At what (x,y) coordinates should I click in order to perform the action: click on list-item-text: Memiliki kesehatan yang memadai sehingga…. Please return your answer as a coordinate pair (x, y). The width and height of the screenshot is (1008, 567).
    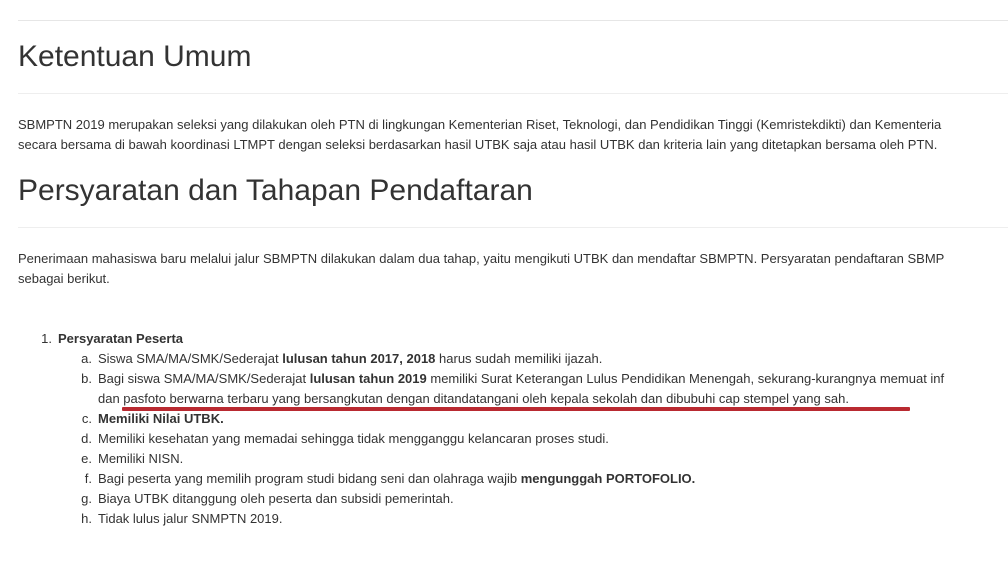
    Looking at the image, I should click on (353, 438).